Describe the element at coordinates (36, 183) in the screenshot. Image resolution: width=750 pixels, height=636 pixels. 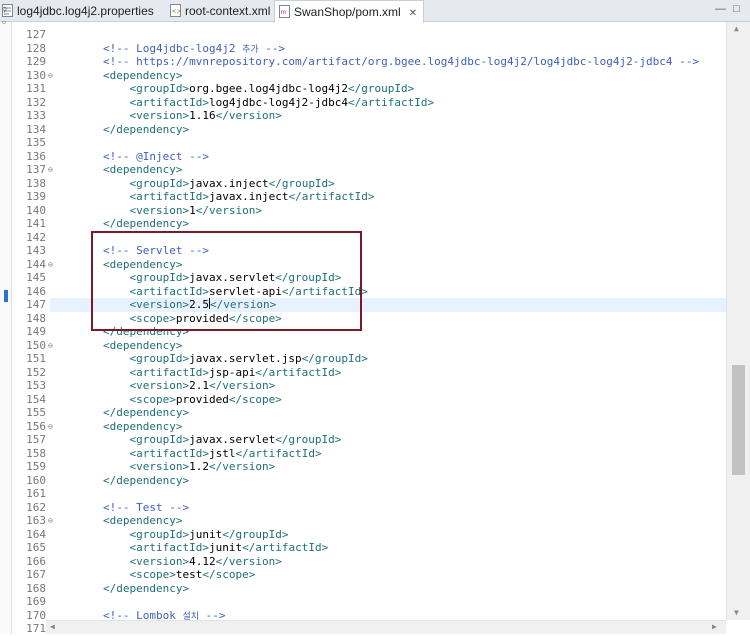
I see `line-number: 138` at that location.